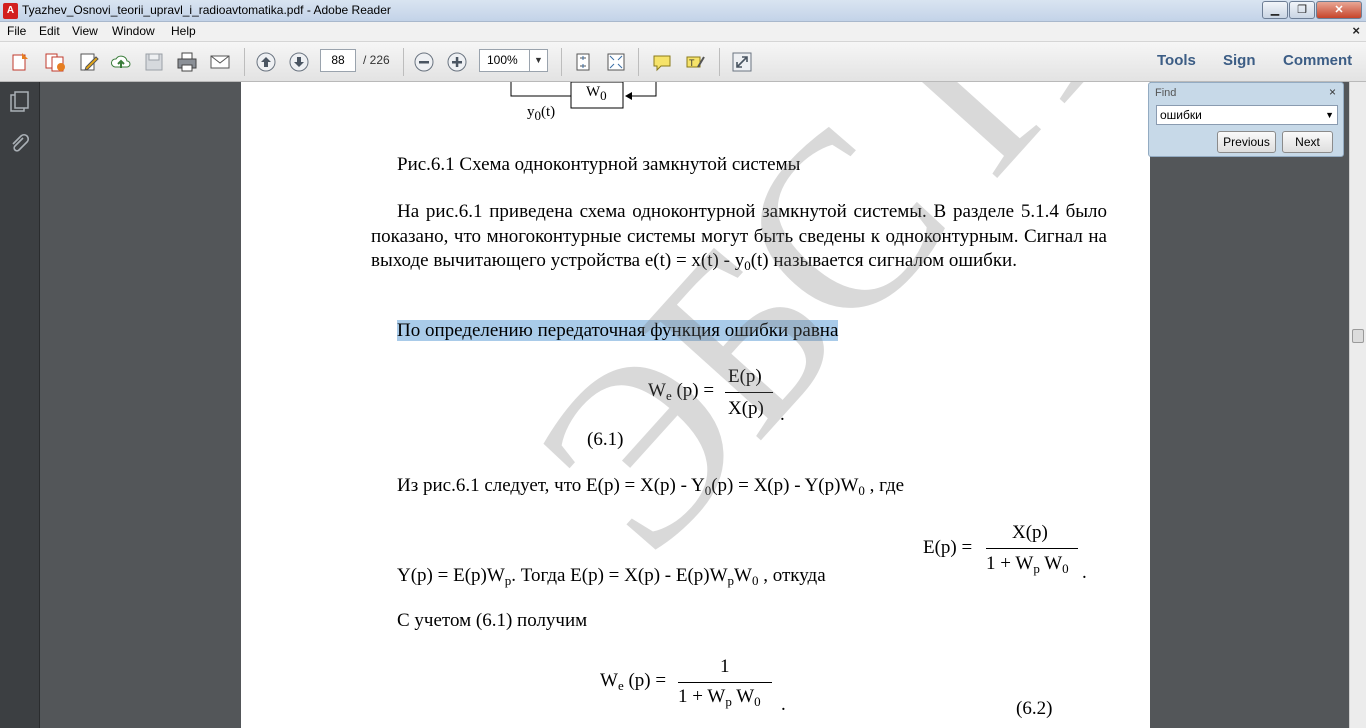 The width and height of the screenshot is (1366, 728). What do you see at coordinates (746, 408) in the screenshot?
I see `eq1-denominator: X(p)` at bounding box center [746, 408].